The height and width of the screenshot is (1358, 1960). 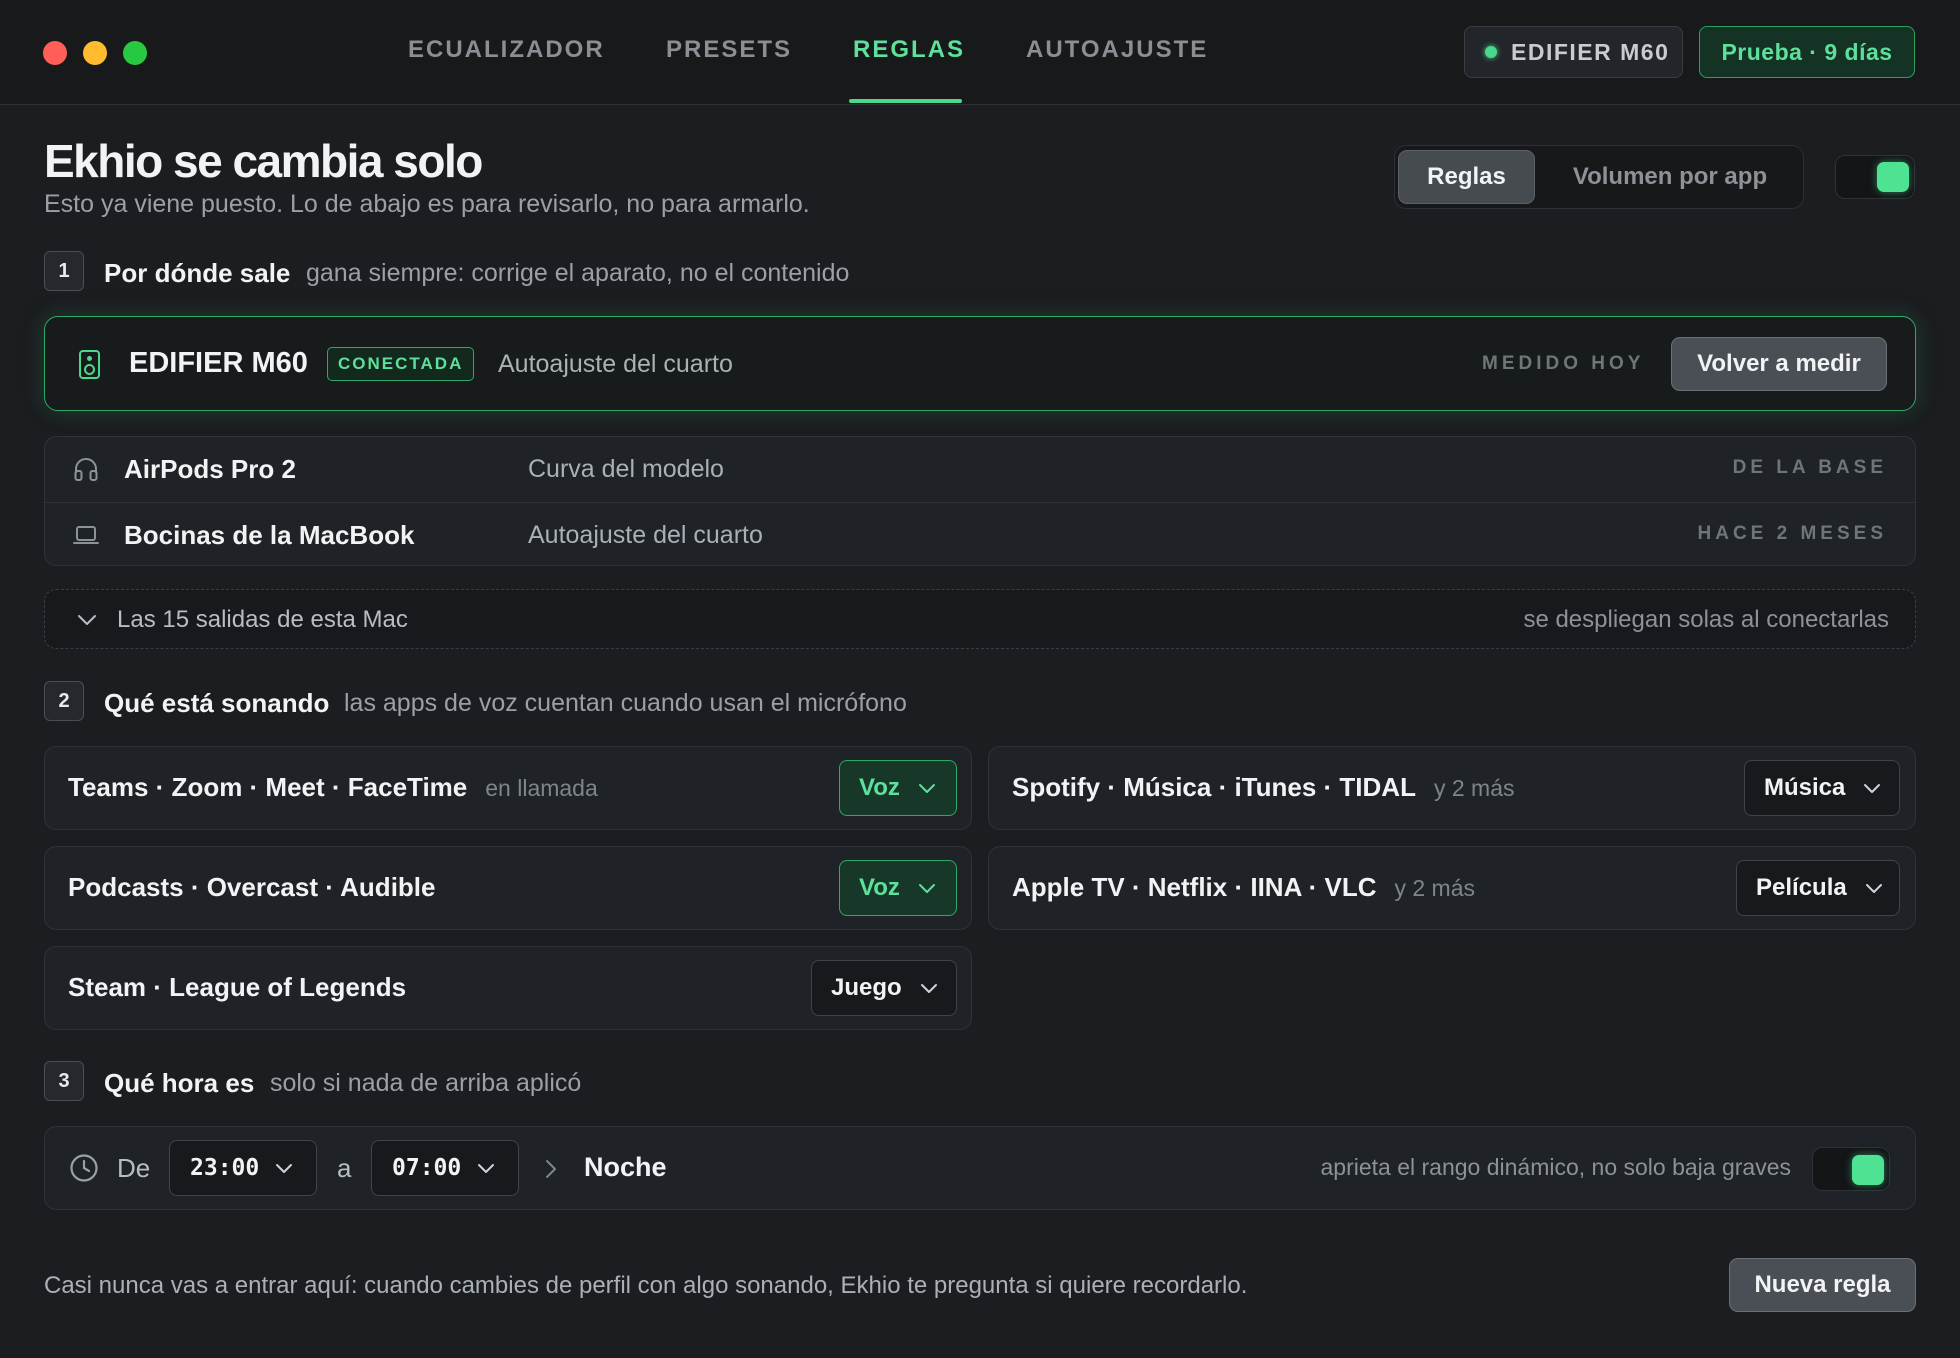 What do you see at coordinates (541, 788) in the screenshot?
I see `app-group-condition: en llamada` at bounding box center [541, 788].